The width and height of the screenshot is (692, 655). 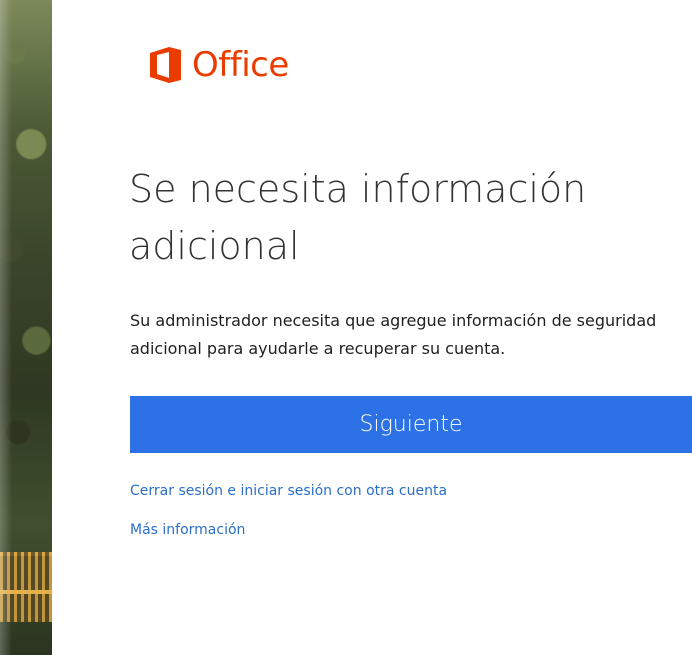 I want to click on next-button: Siguiente, so click(x=411, y=424).